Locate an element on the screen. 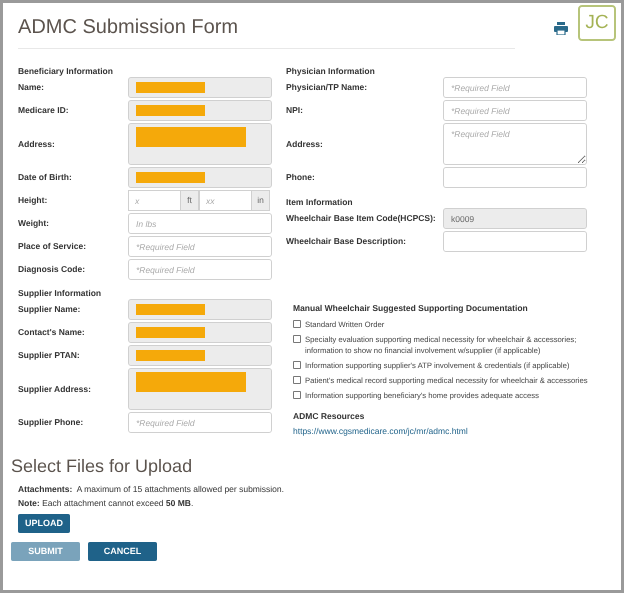 Image resolution: width=624 pixels, height=593 pixels. section-heading: ADMC Resources is located at coordinates (329, 416).